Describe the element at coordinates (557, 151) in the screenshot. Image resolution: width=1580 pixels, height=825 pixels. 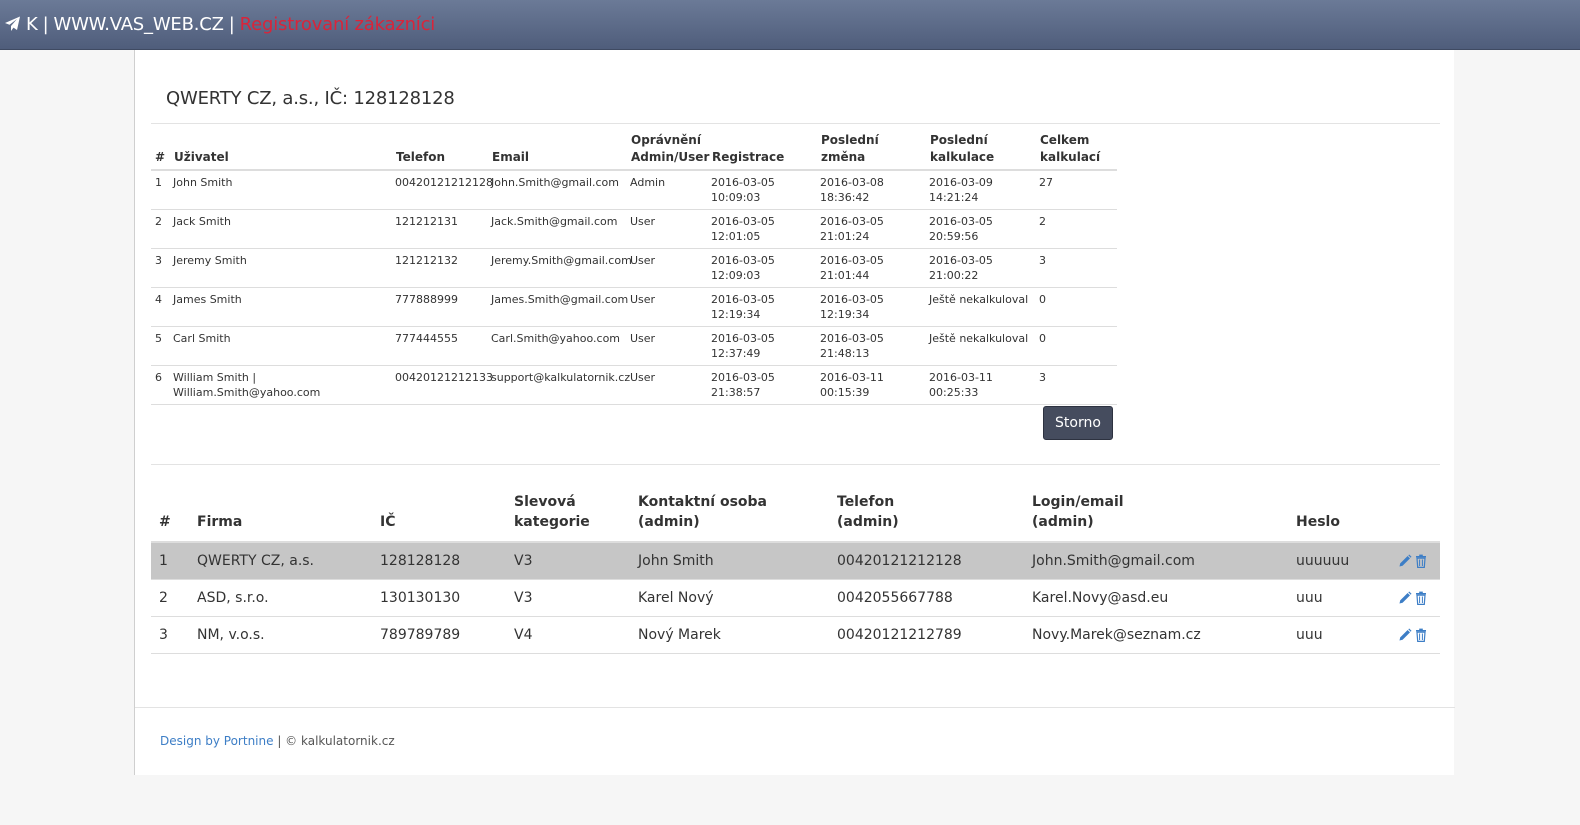
I see `col-header-email: Email` at that location.